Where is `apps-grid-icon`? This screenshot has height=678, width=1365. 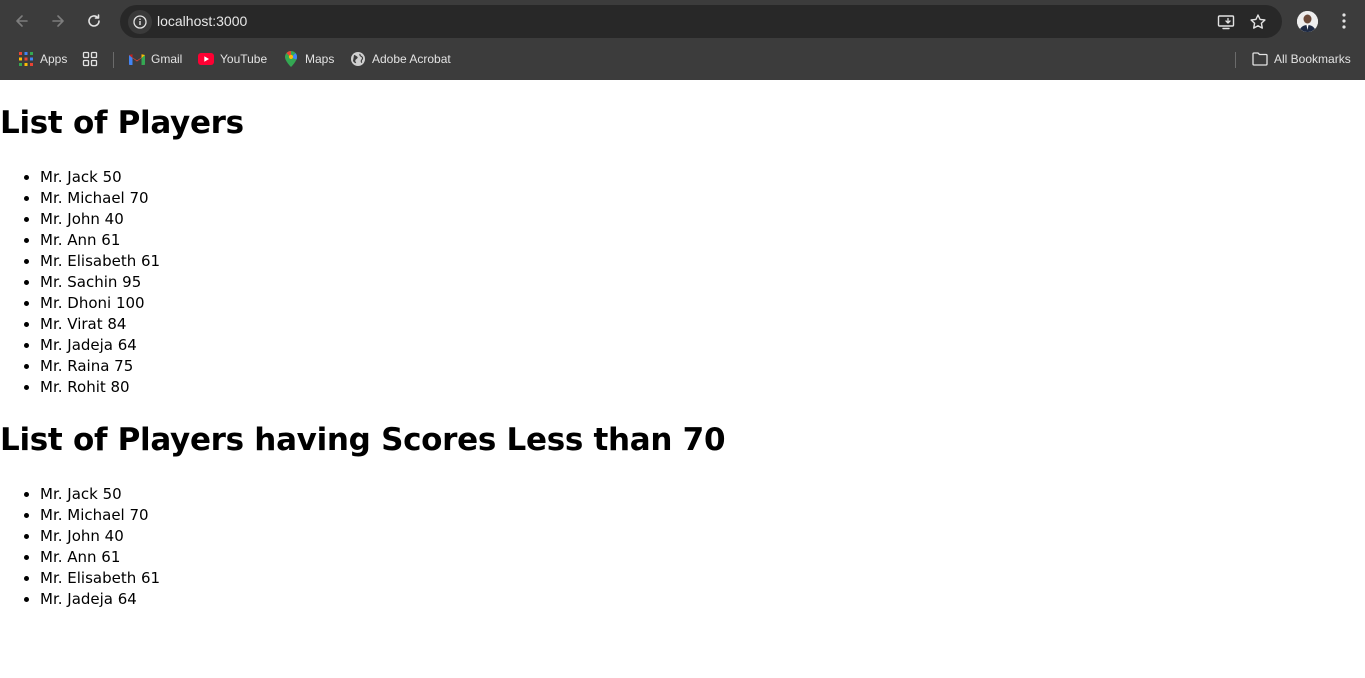 apps-grid-icon is located at coordinates (26, 59).